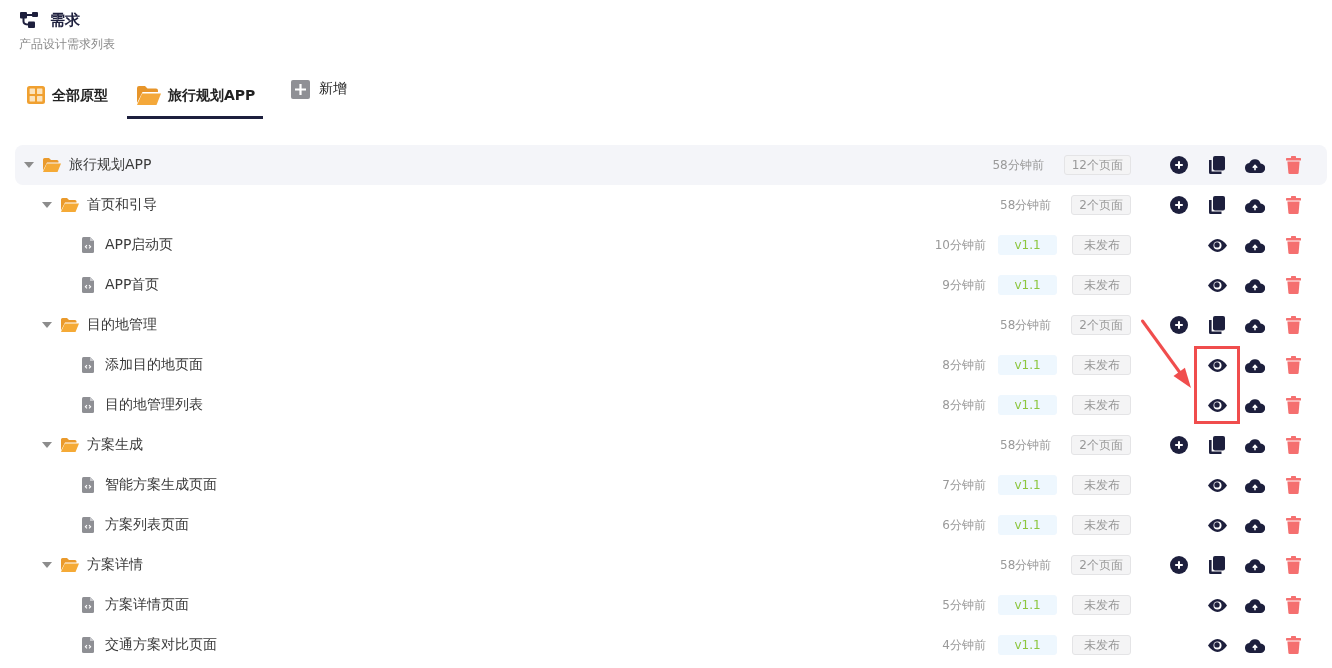  I want to click on add-prototype-button: 新增, so click(319, 89).